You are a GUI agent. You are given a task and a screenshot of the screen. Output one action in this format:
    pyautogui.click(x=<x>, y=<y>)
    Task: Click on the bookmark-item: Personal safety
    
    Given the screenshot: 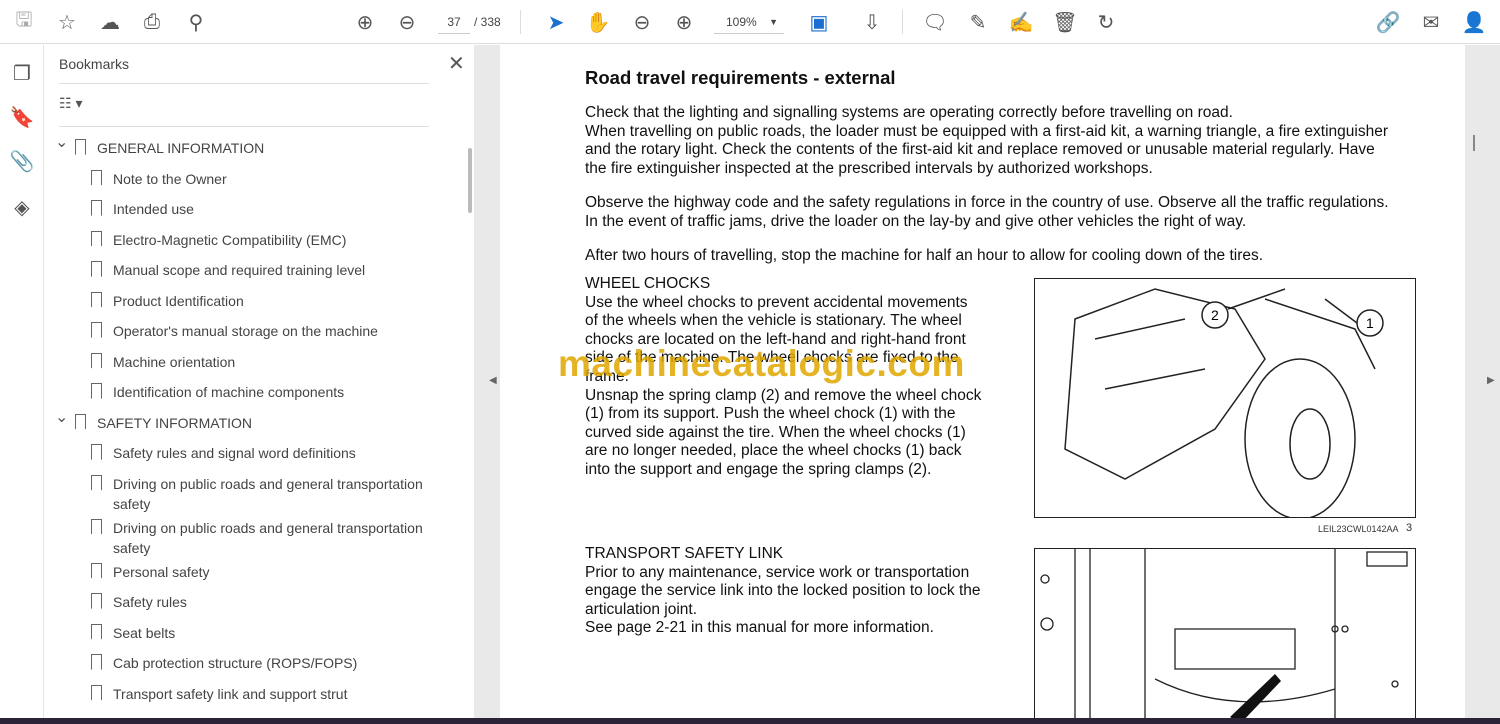 What is the action you would take?
    pyautogui.click(x=267, y=572)
    